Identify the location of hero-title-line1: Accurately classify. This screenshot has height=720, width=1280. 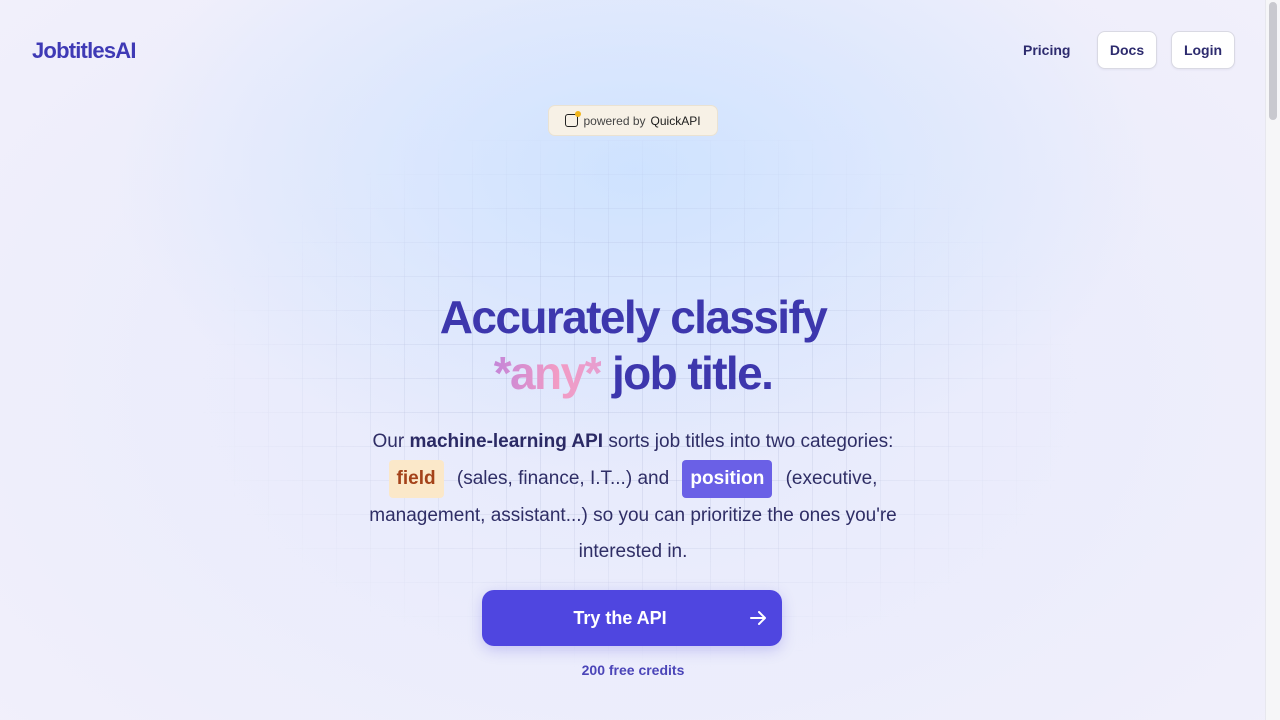
(633, 317).